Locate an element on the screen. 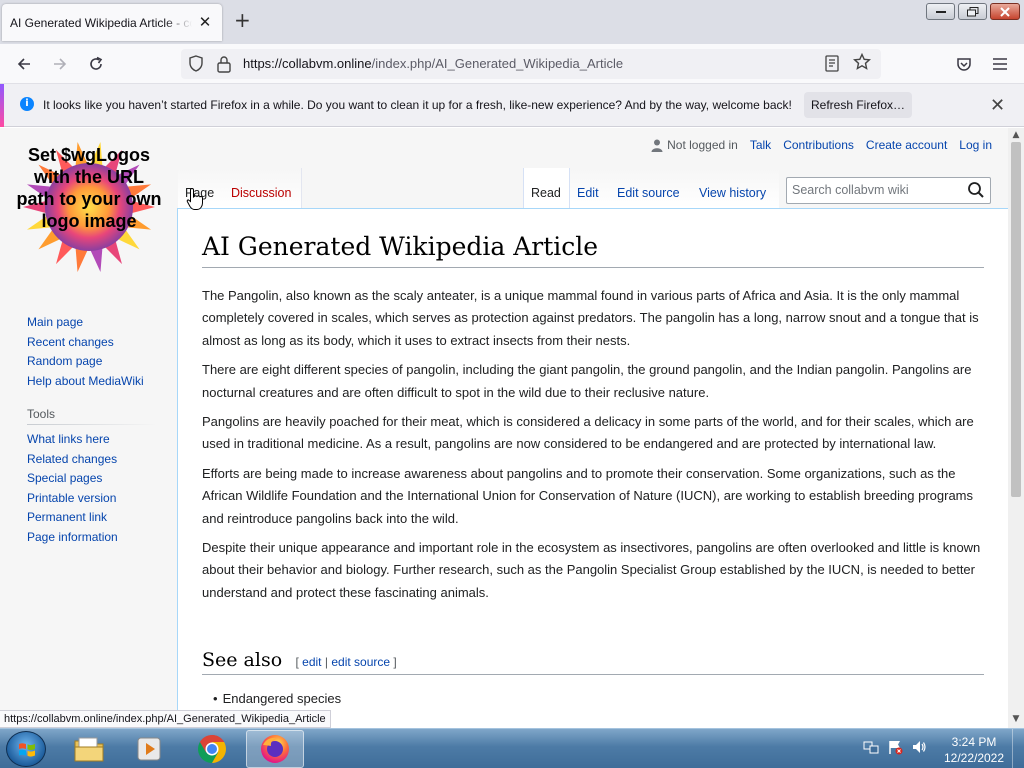 The image size is (1024, 768). section-edit-link: edit is located at coordinates (311, 662).